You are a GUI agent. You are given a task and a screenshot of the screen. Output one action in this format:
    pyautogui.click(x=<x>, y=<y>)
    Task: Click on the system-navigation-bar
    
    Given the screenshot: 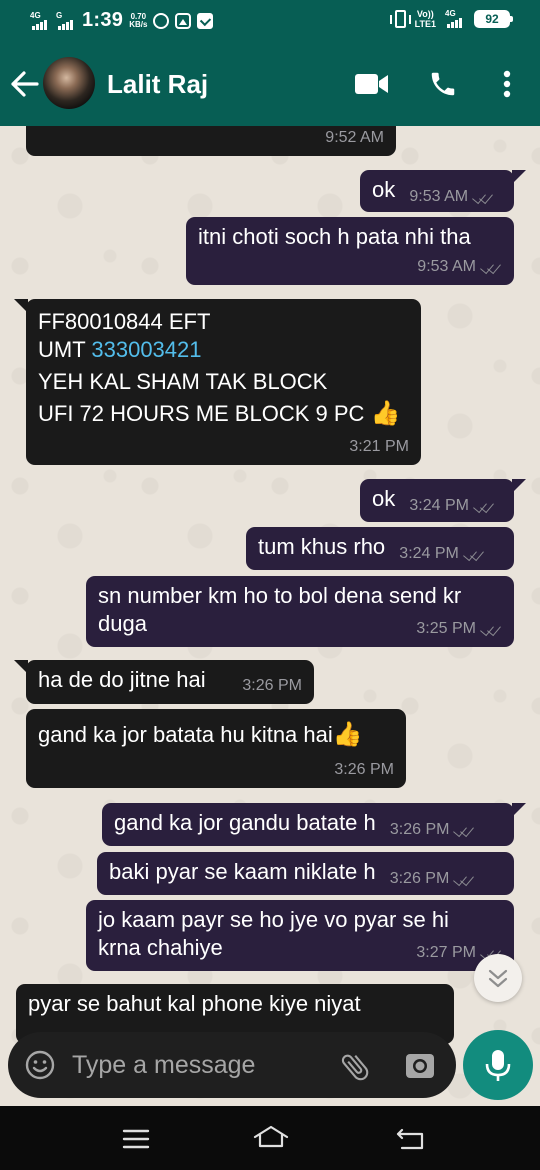 What is the action you would take?
    pyautogui.click(x=270, y=1138)
    